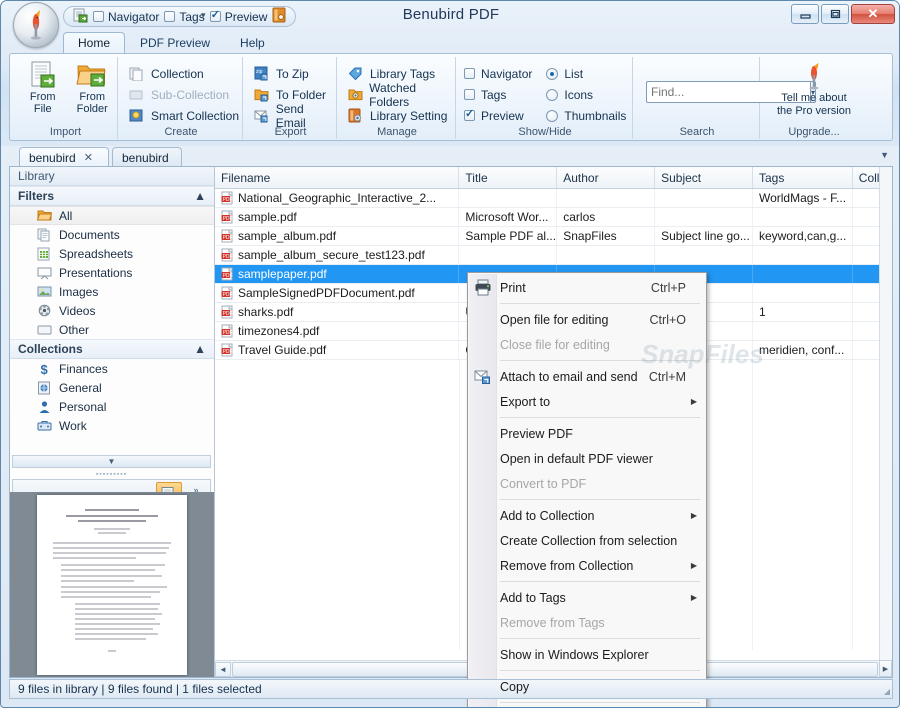  I want to click on scroll-right-arrow-icon: ▶, so click(885, 668).